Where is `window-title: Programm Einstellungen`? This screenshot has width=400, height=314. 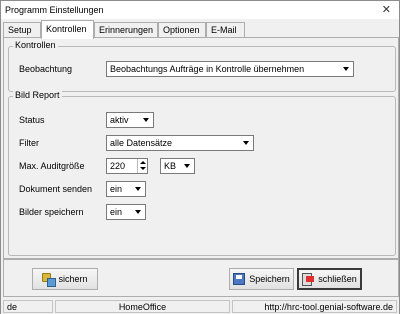 window-title: Programm Einstellungen is located at coordinates (54, 10).